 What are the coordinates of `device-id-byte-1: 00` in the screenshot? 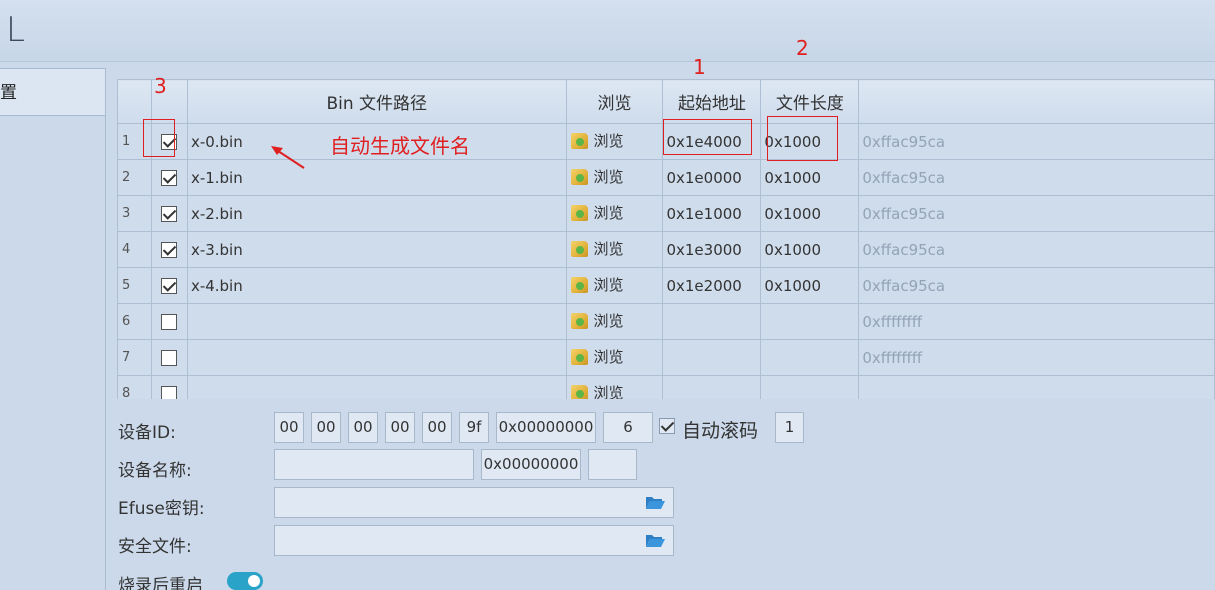 It's located at (289, 427).